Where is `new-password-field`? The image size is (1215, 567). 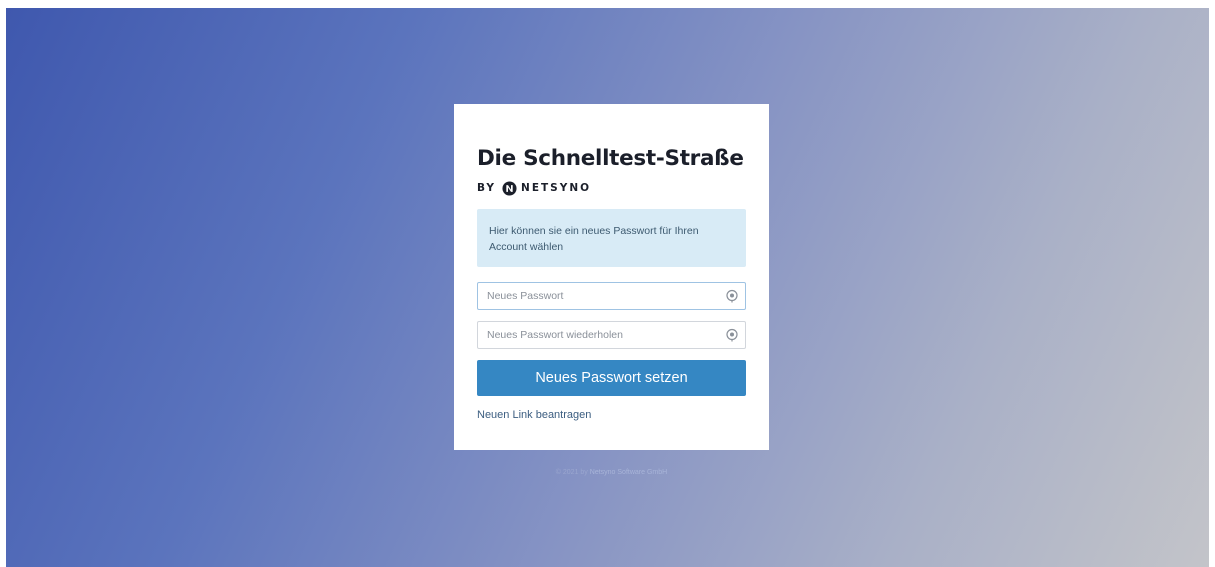 new-password-field is located at coordinates (611, 296).